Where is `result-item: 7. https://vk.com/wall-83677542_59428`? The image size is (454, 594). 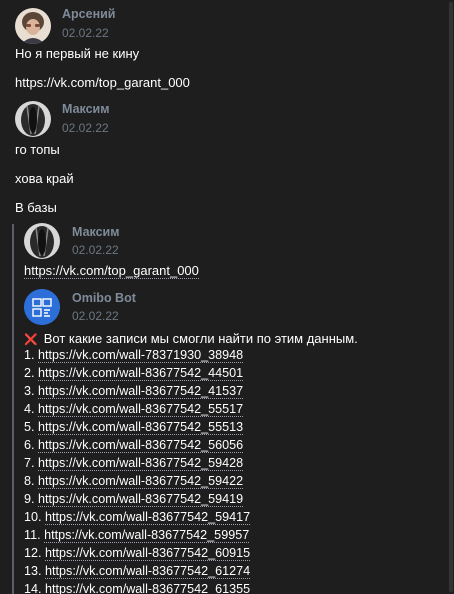 result-item: 7. https://vk.com/wall-83677542_59428 is located at coordinates (134, 463).